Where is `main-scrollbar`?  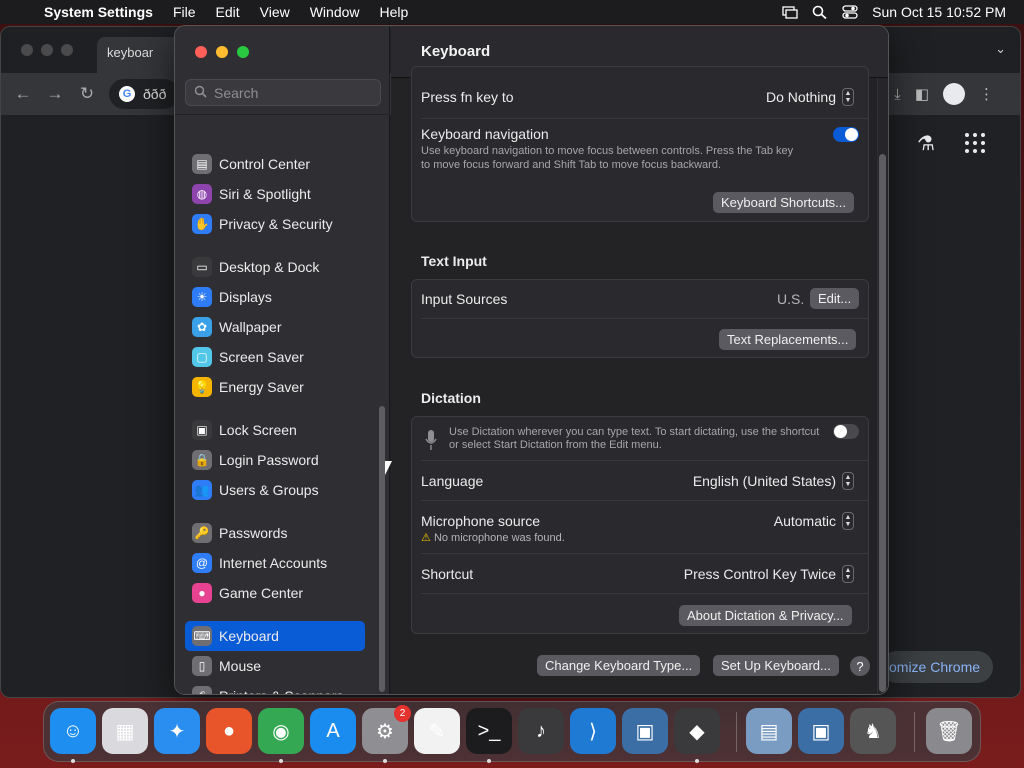
main-scrollbar is located at coordinates (882, 423).